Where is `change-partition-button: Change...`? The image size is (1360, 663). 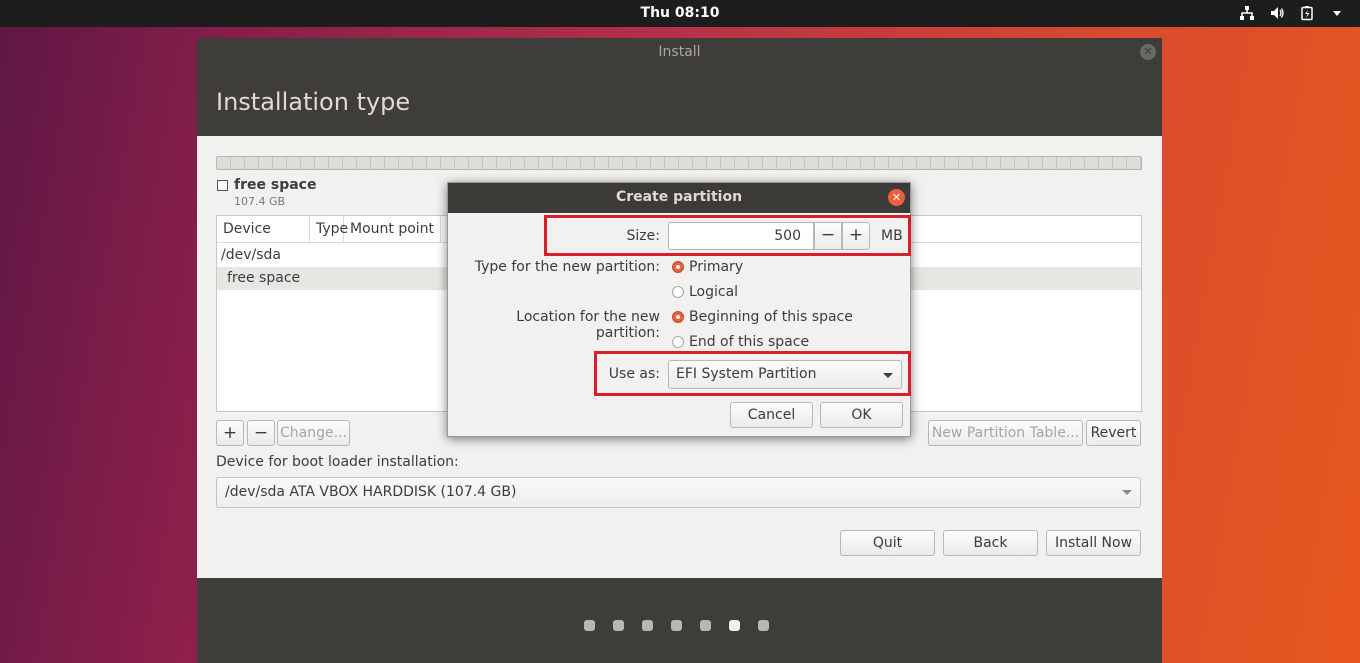
change-partition-button: Change... is located at coordinates (313, 433).